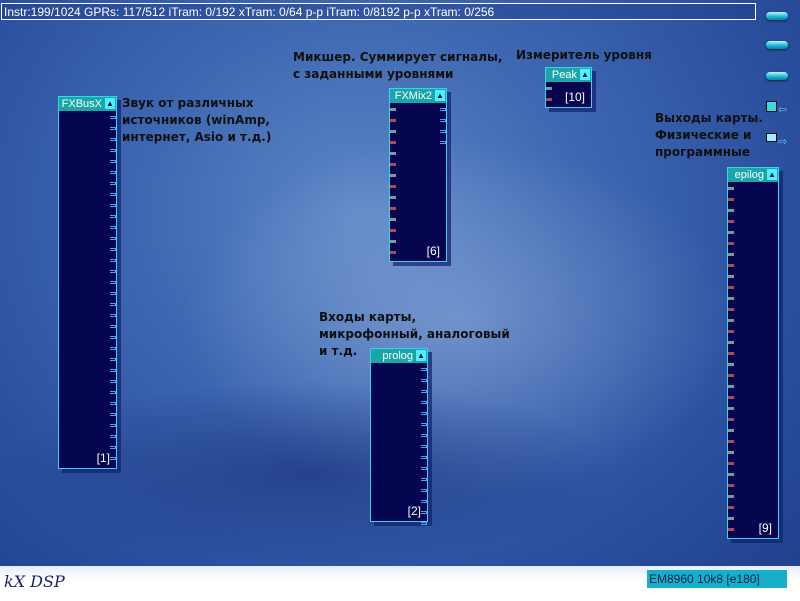  I want to click on open-button: ⇨, so click(779, 141).